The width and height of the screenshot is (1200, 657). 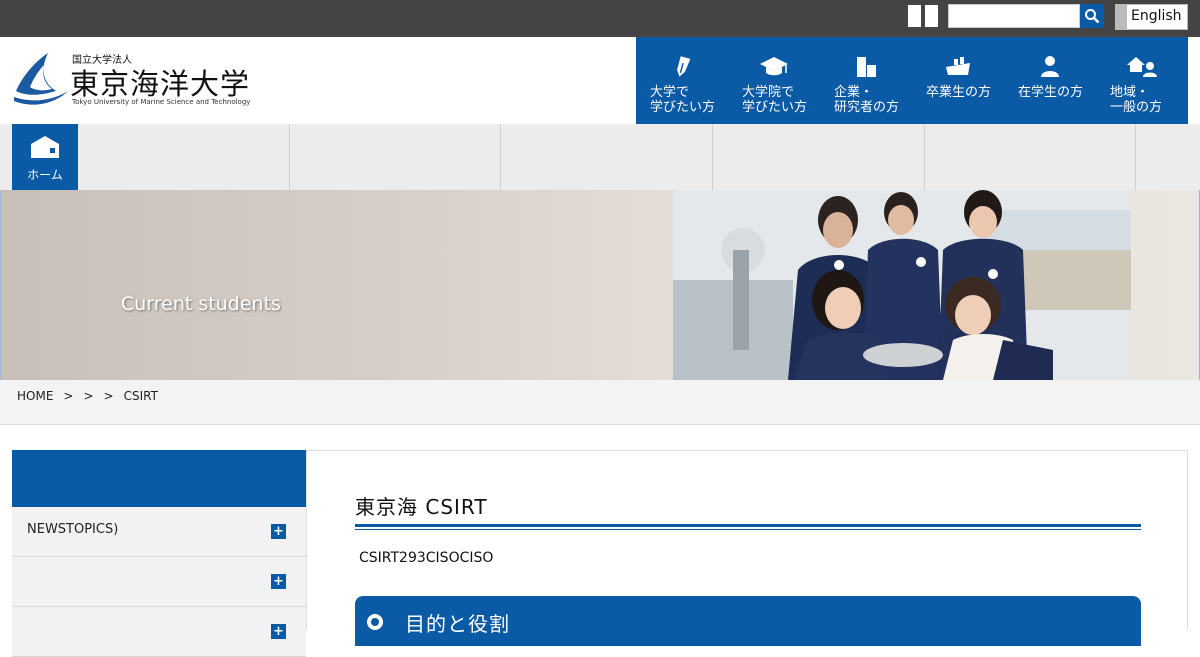 I want to click on sub-nav: ホーム, so click(x=600, y=157).